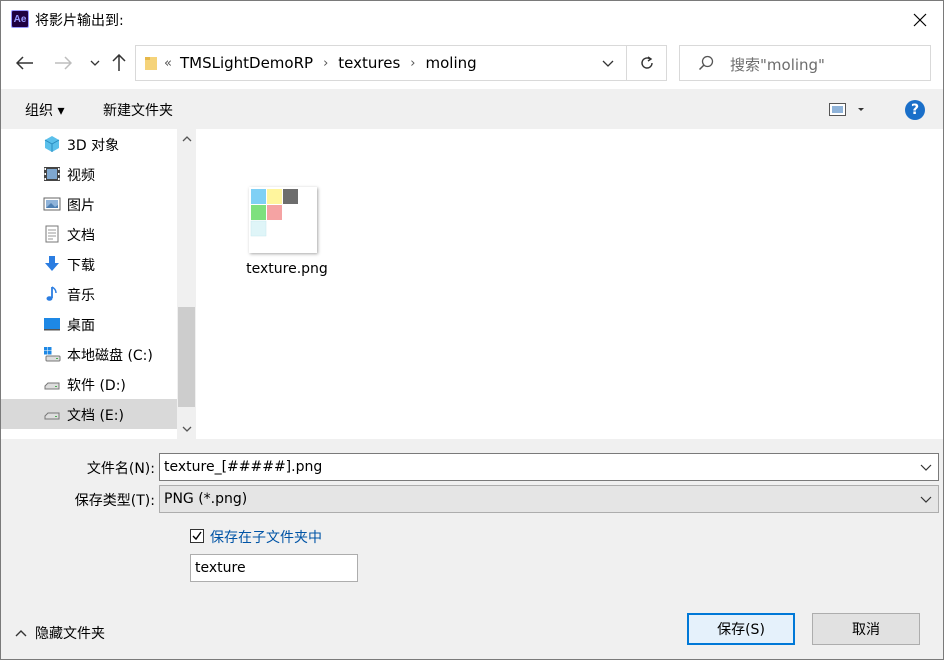 Image resolution: width=944 pixels, height=660 pixels. Describe the element at coordinates (168, 63) in the screenshot. I see `breadcrumb-overflow: «` at that location.